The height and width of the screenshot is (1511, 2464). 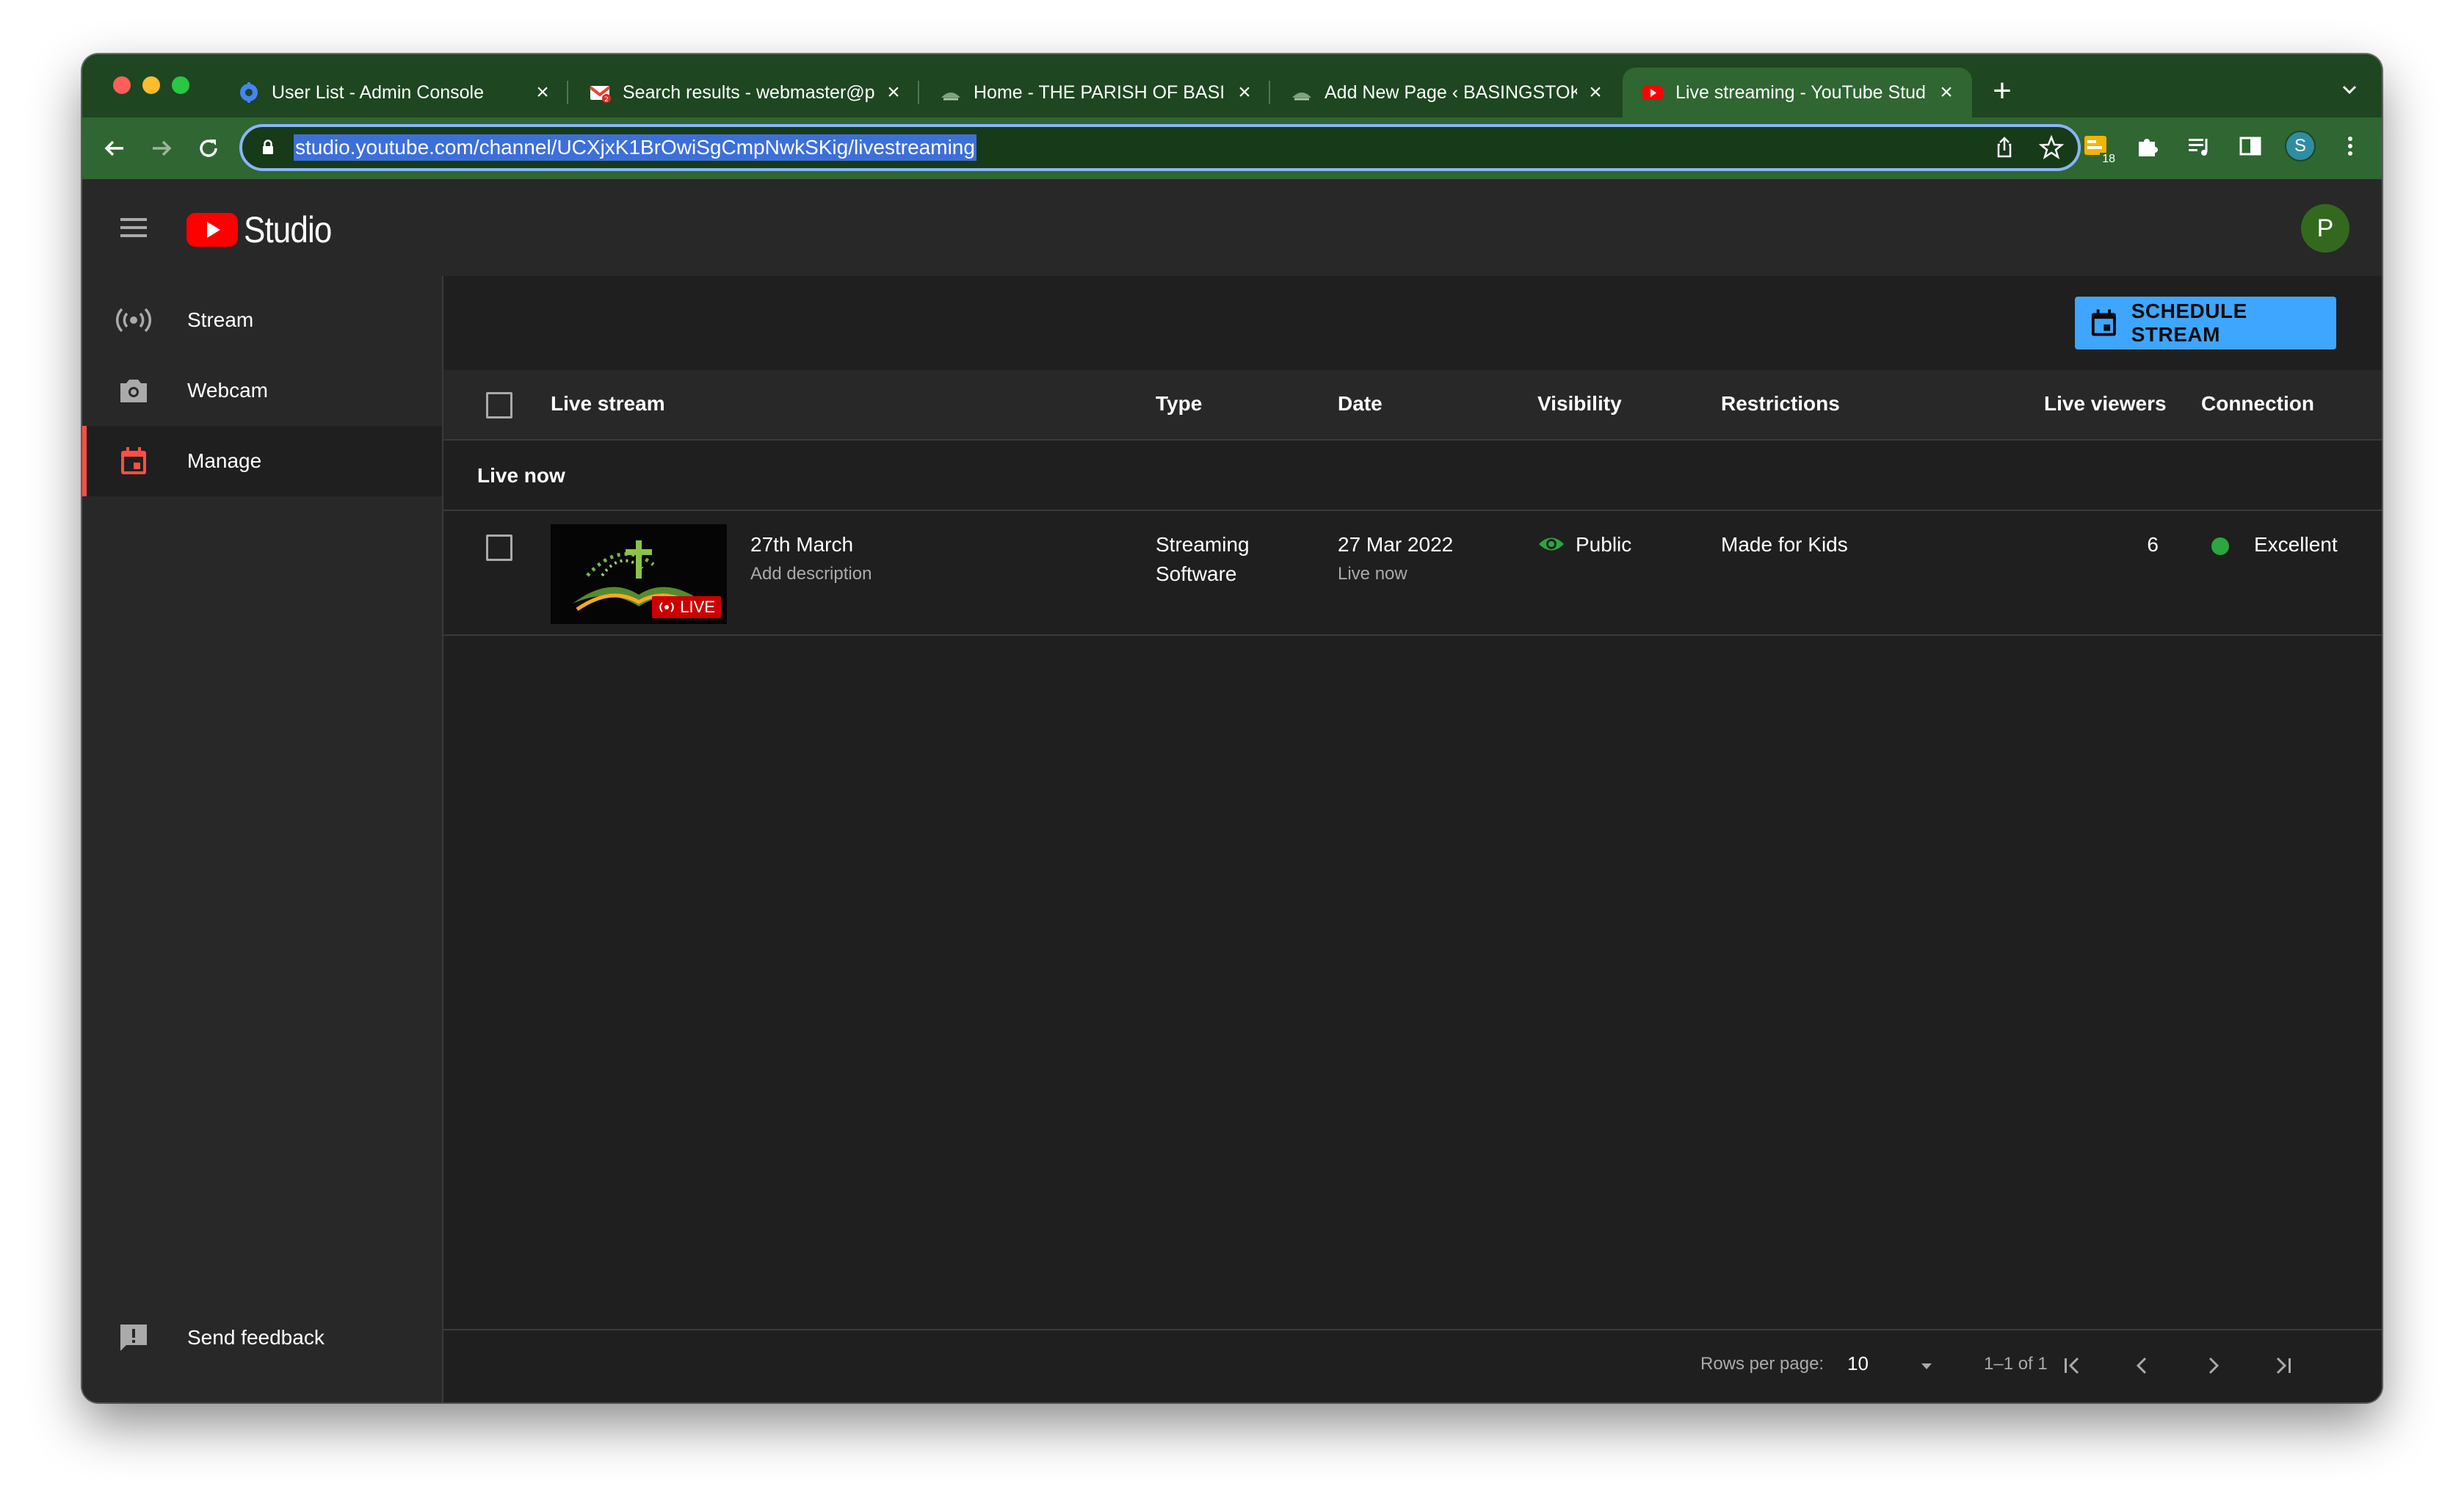 What do you see at coordinates (133, 1337) in the screenshot?
I see `feedback-icon` at bounding box center [133, 1337].